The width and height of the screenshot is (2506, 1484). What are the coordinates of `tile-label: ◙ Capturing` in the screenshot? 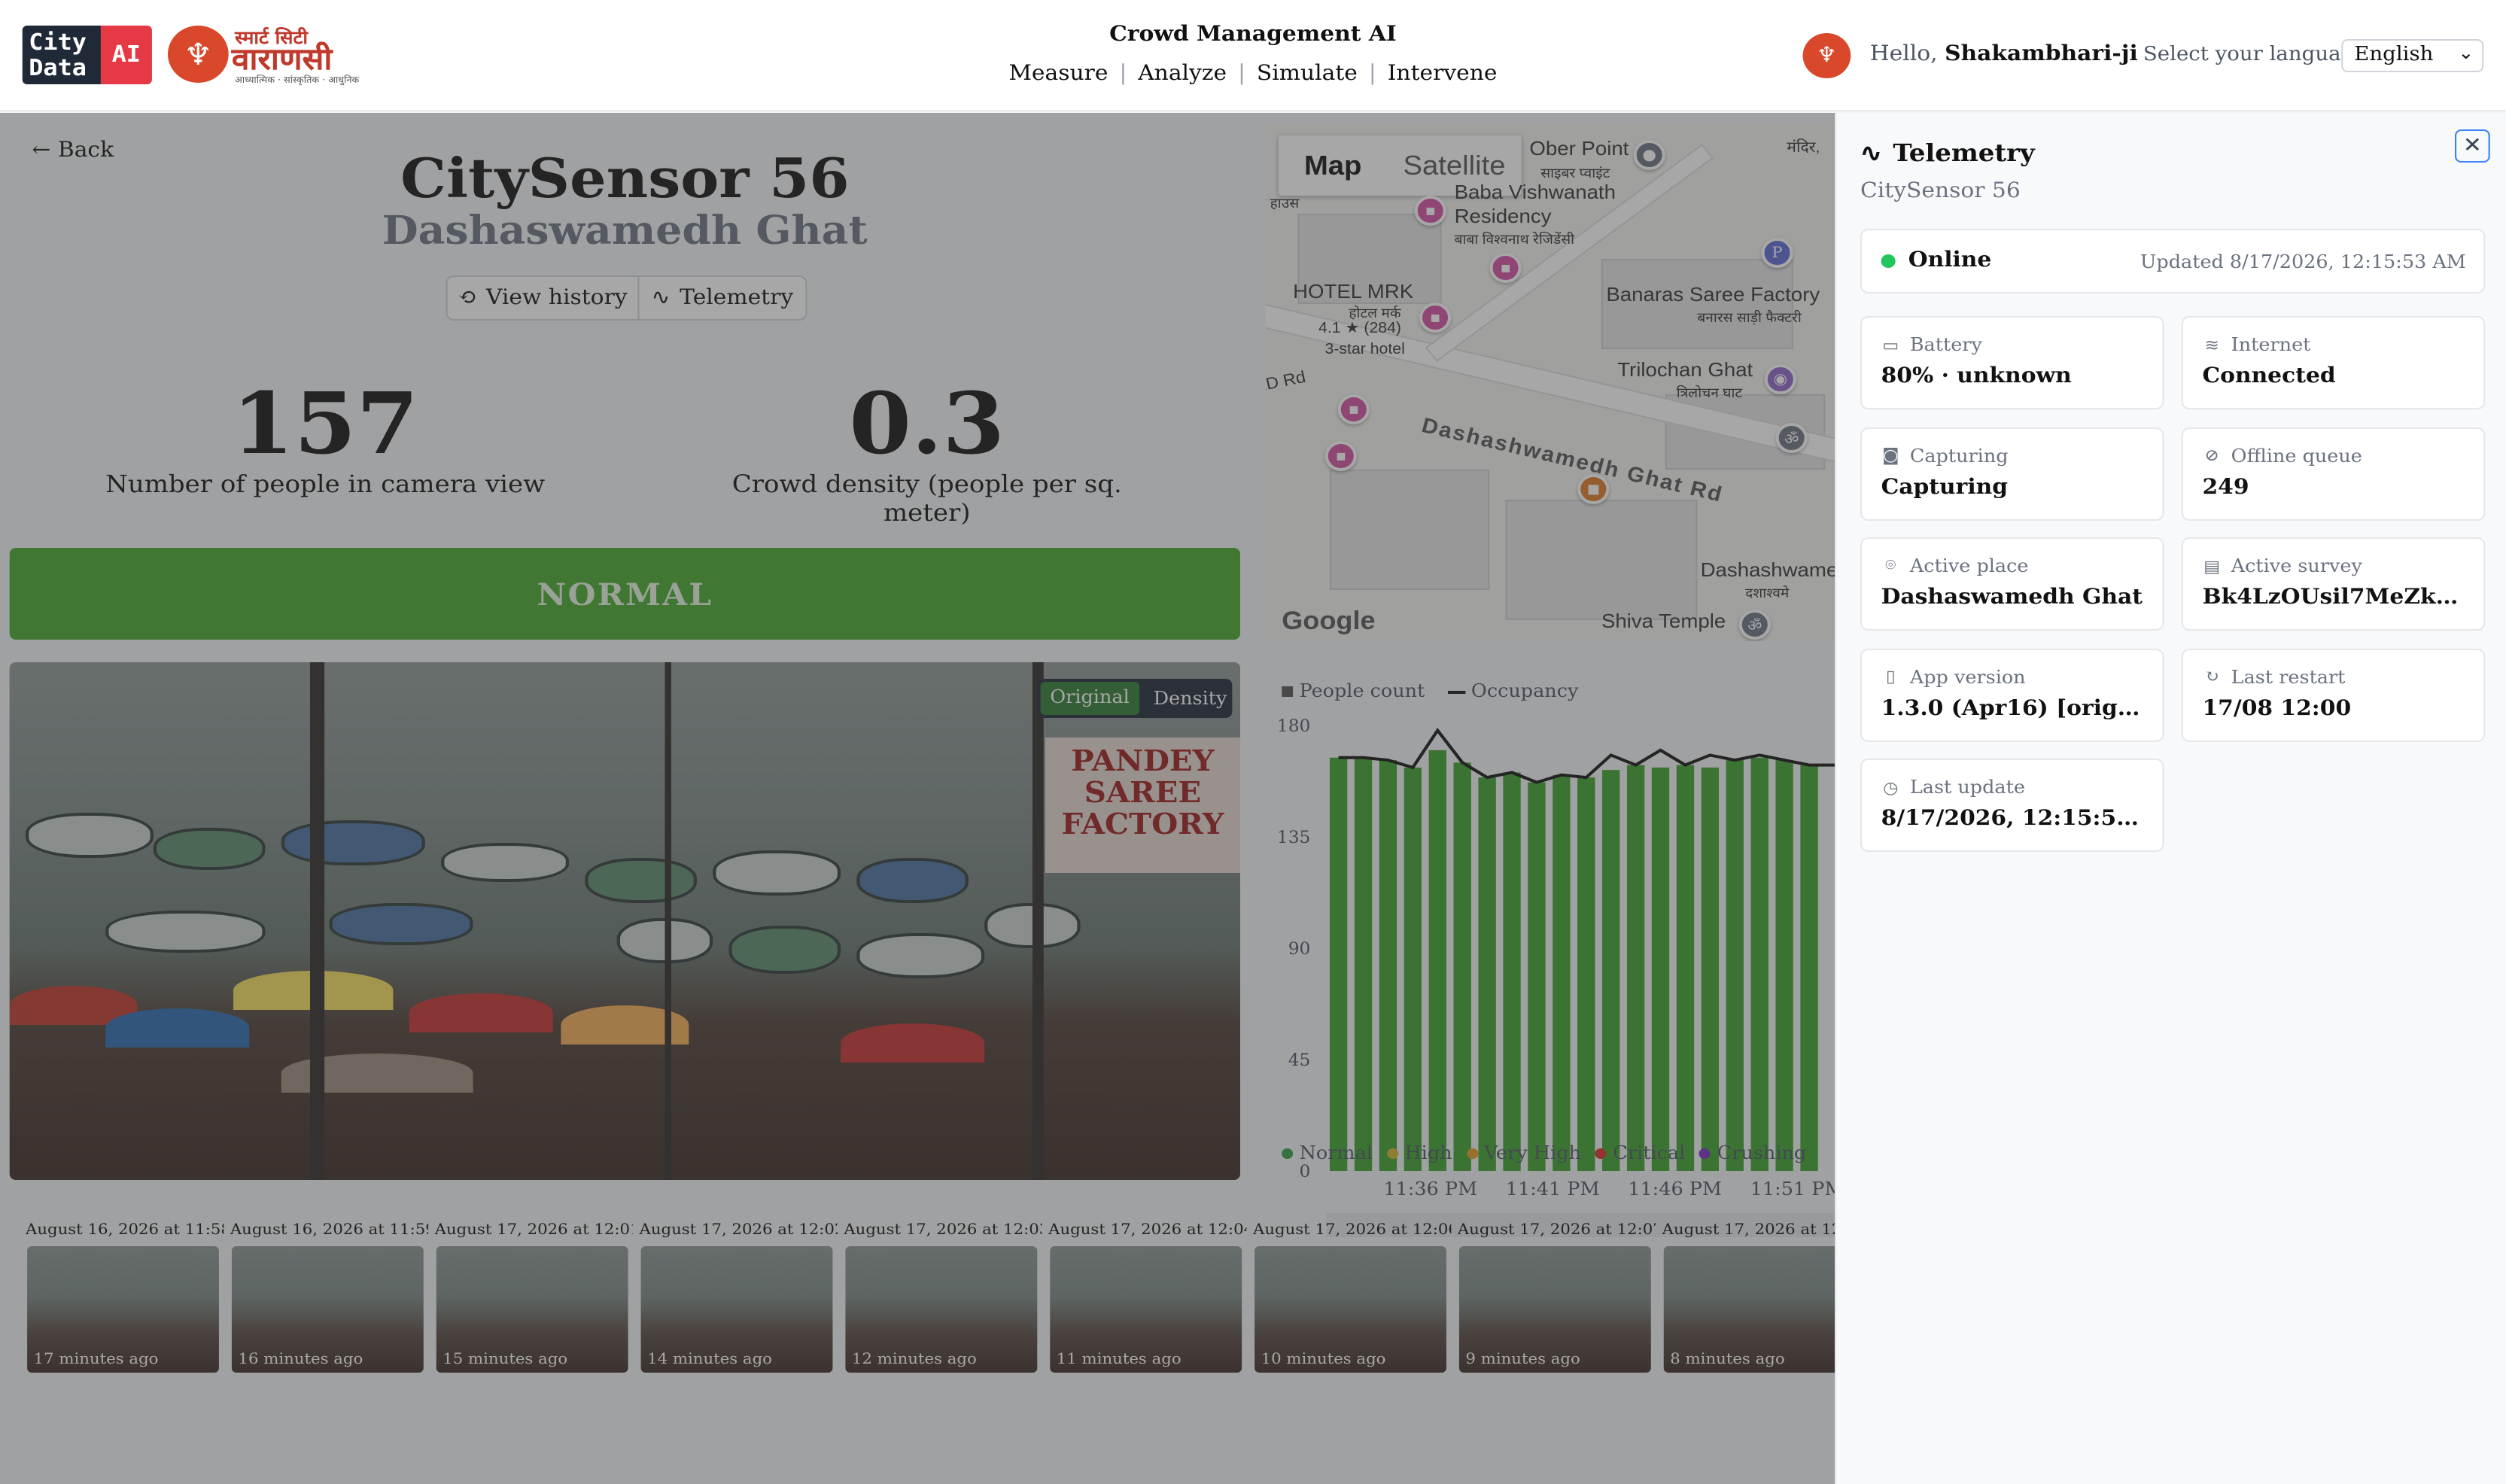 It's located at (1945, 455).